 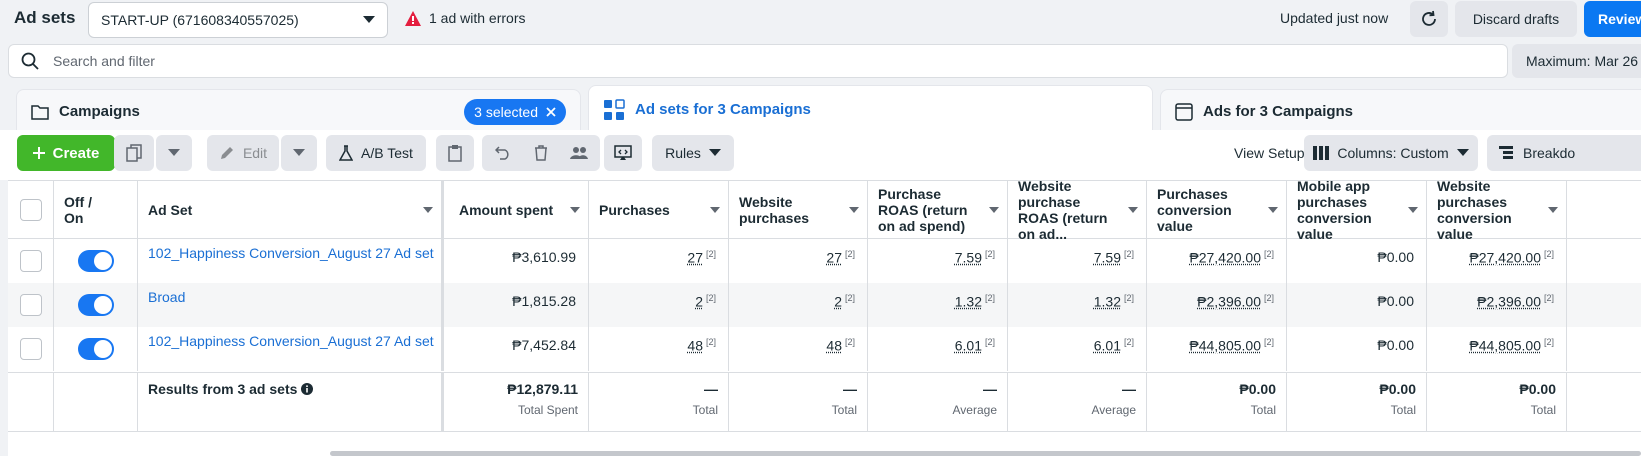 I want to click on review-button: Review, so click(x=1612, y=19).